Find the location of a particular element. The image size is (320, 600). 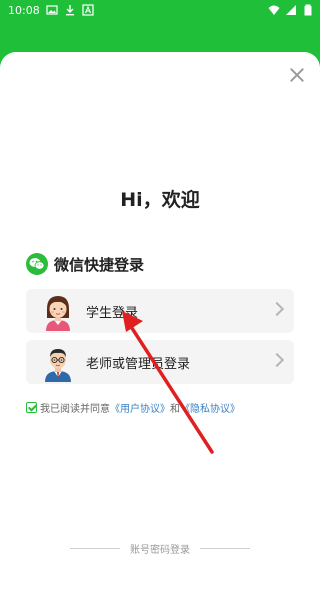

battery-icon is located at coordinates (308, 10).